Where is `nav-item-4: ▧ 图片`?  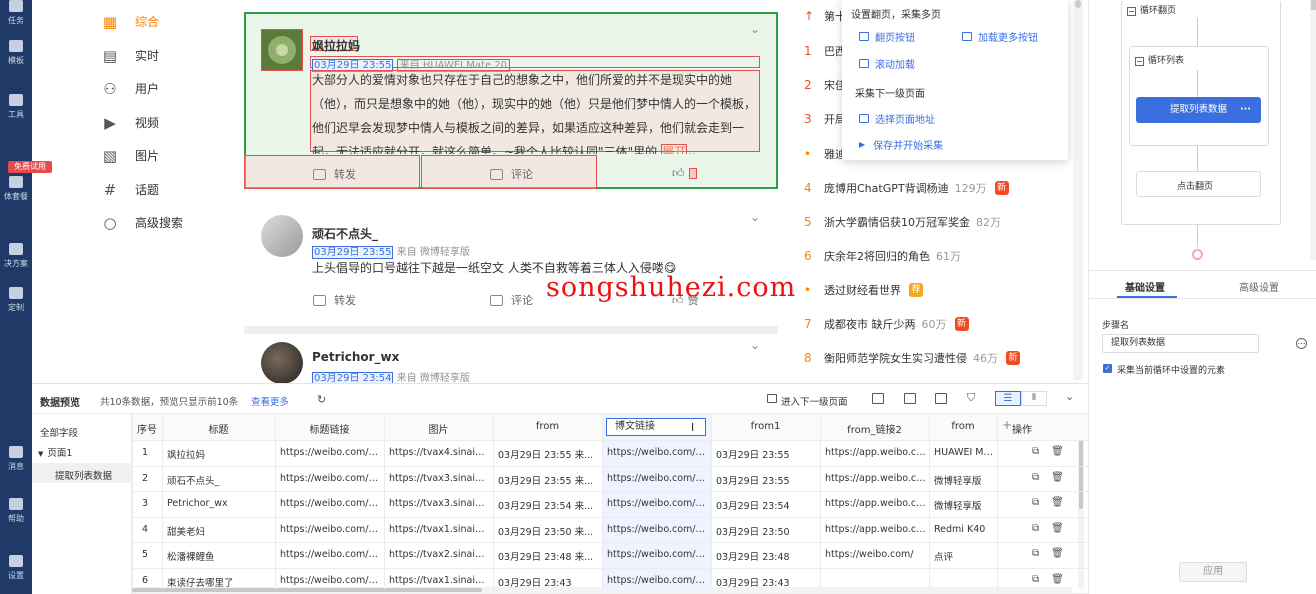 nav-item-4: ▧ 图片 is located at coordinates (130, 156).